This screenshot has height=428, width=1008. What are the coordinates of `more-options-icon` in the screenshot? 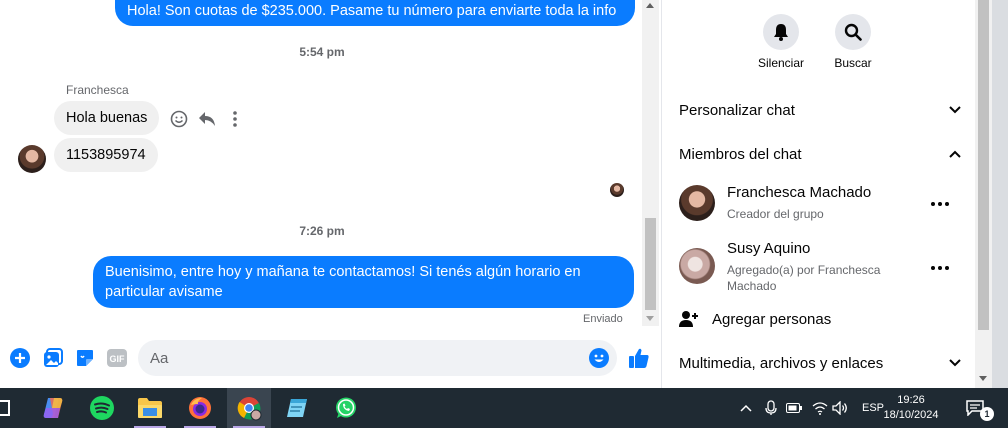 It's located at (235, 119).